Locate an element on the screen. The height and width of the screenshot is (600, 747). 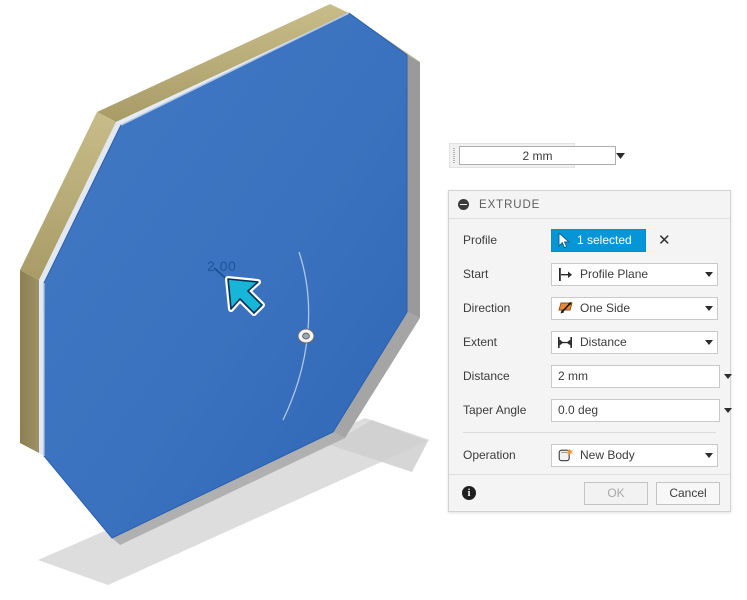
clear-selection-icon: ✕ is located at coordinates (664, 240).